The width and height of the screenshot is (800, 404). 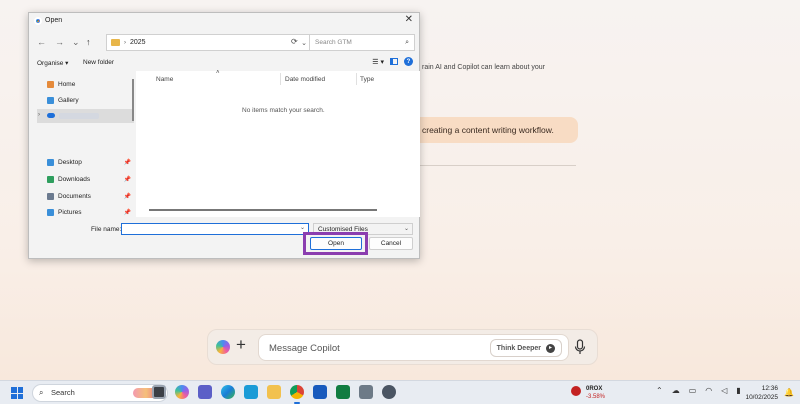 I want to click on suggestion-pill: creating a content writing workflow., so click(x=494, y=130).